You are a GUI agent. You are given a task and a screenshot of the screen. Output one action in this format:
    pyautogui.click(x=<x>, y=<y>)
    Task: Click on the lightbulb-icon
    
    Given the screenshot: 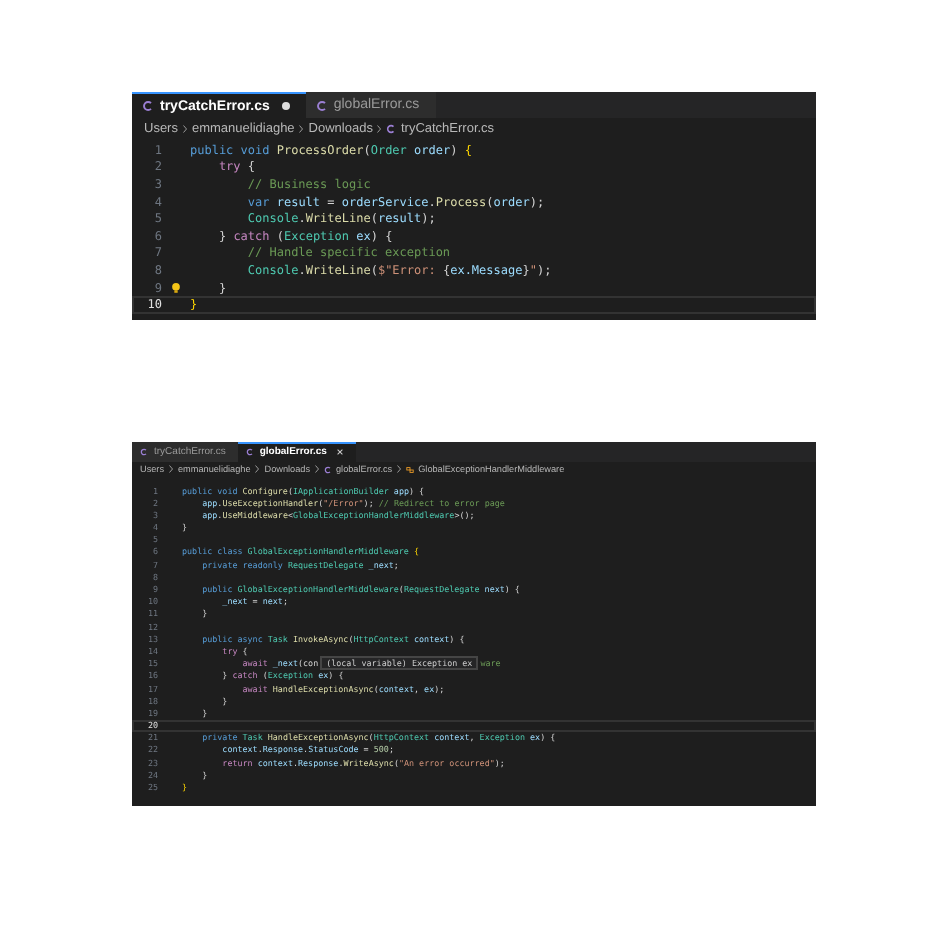 What is the action you would take?
    pyautogui.click(x=176, y=288)
    